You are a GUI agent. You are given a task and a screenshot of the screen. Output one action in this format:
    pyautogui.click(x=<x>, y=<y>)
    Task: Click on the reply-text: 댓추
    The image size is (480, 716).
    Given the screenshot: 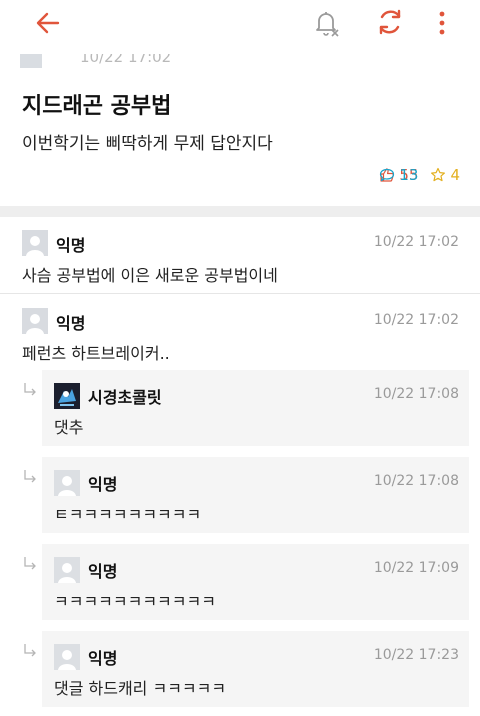 What is the action you would take?
    pyautogui.click(x=69, y=427)
    